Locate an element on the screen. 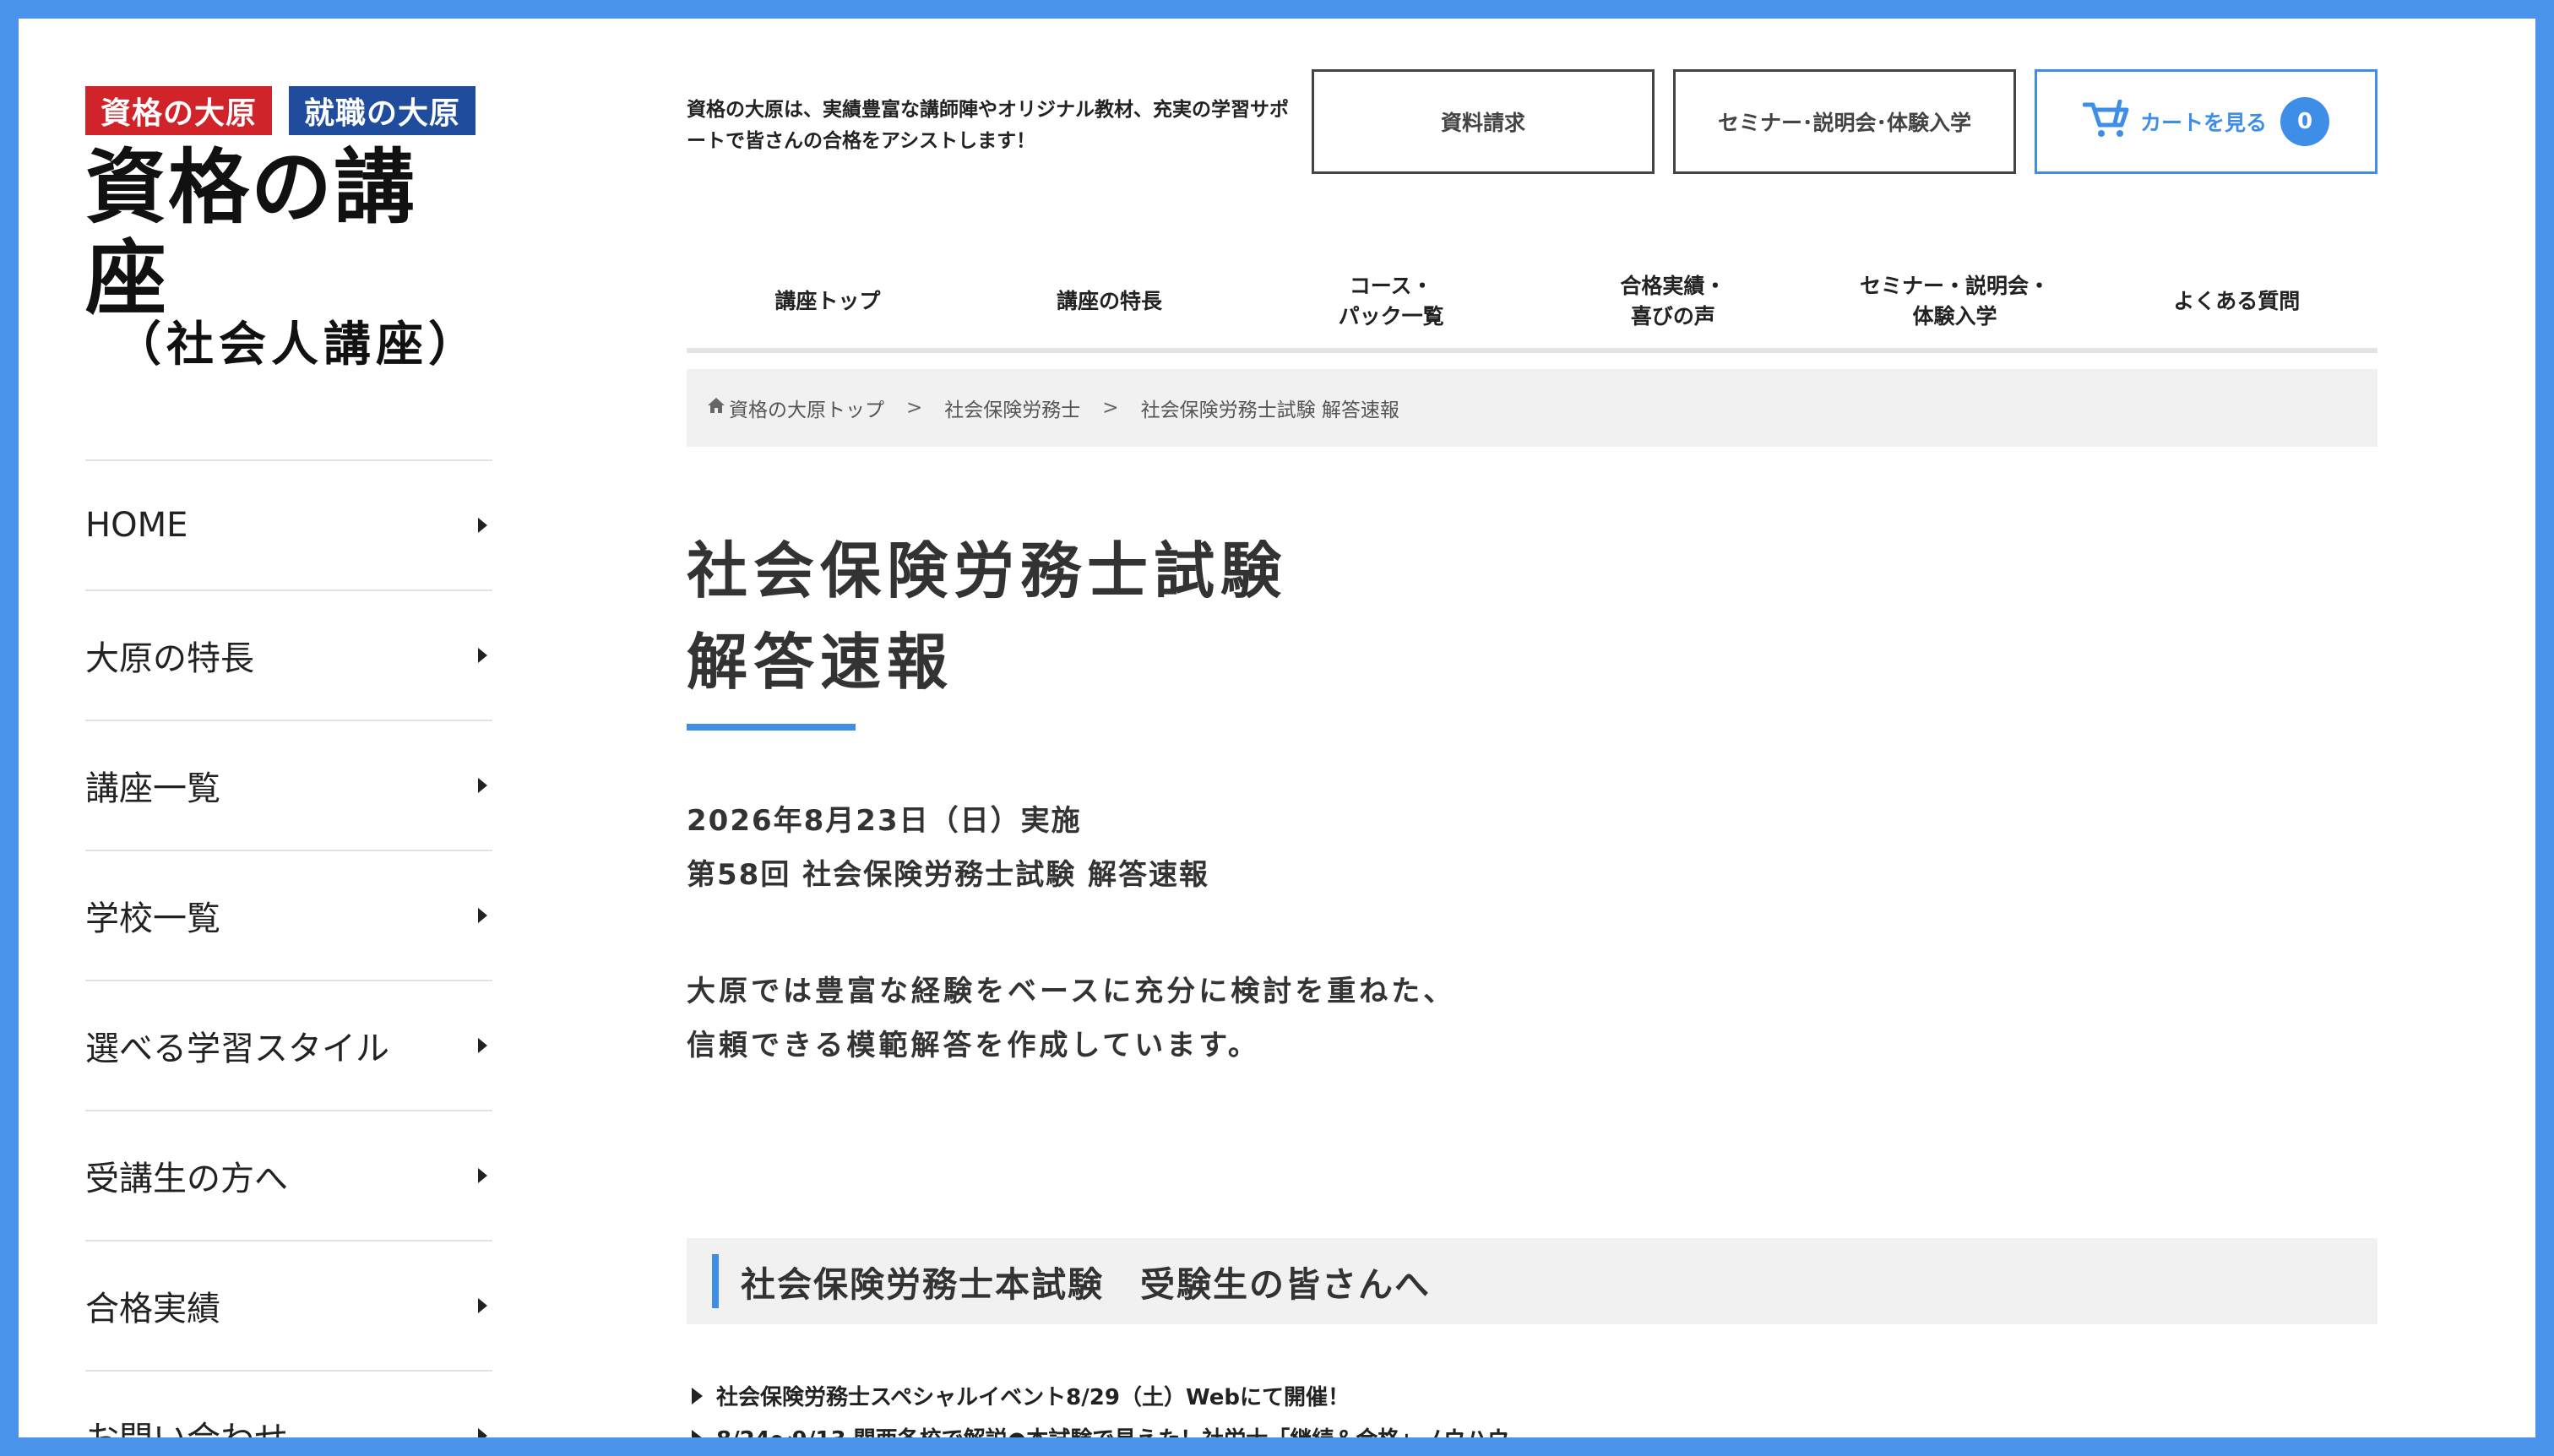 This screenshot has width=2554, height=1456. sidebar-item-label: 合格実績 is located at coordinates (152, 1309).